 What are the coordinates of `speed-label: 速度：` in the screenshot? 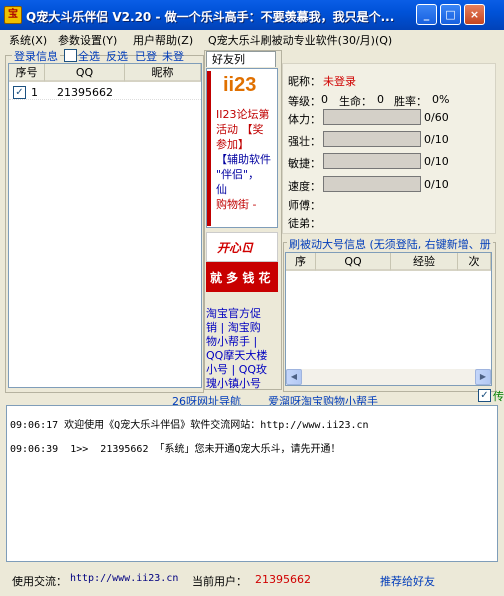 It's located at (304, 186).